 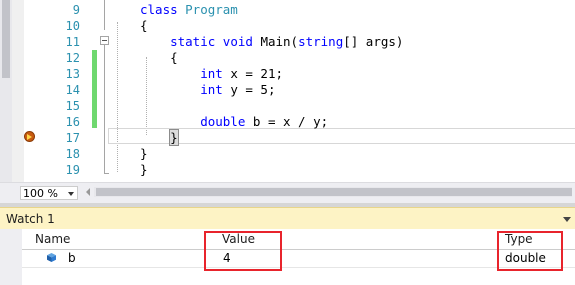 I want to click on code-line: 12 {, so click(x=299, y=58).